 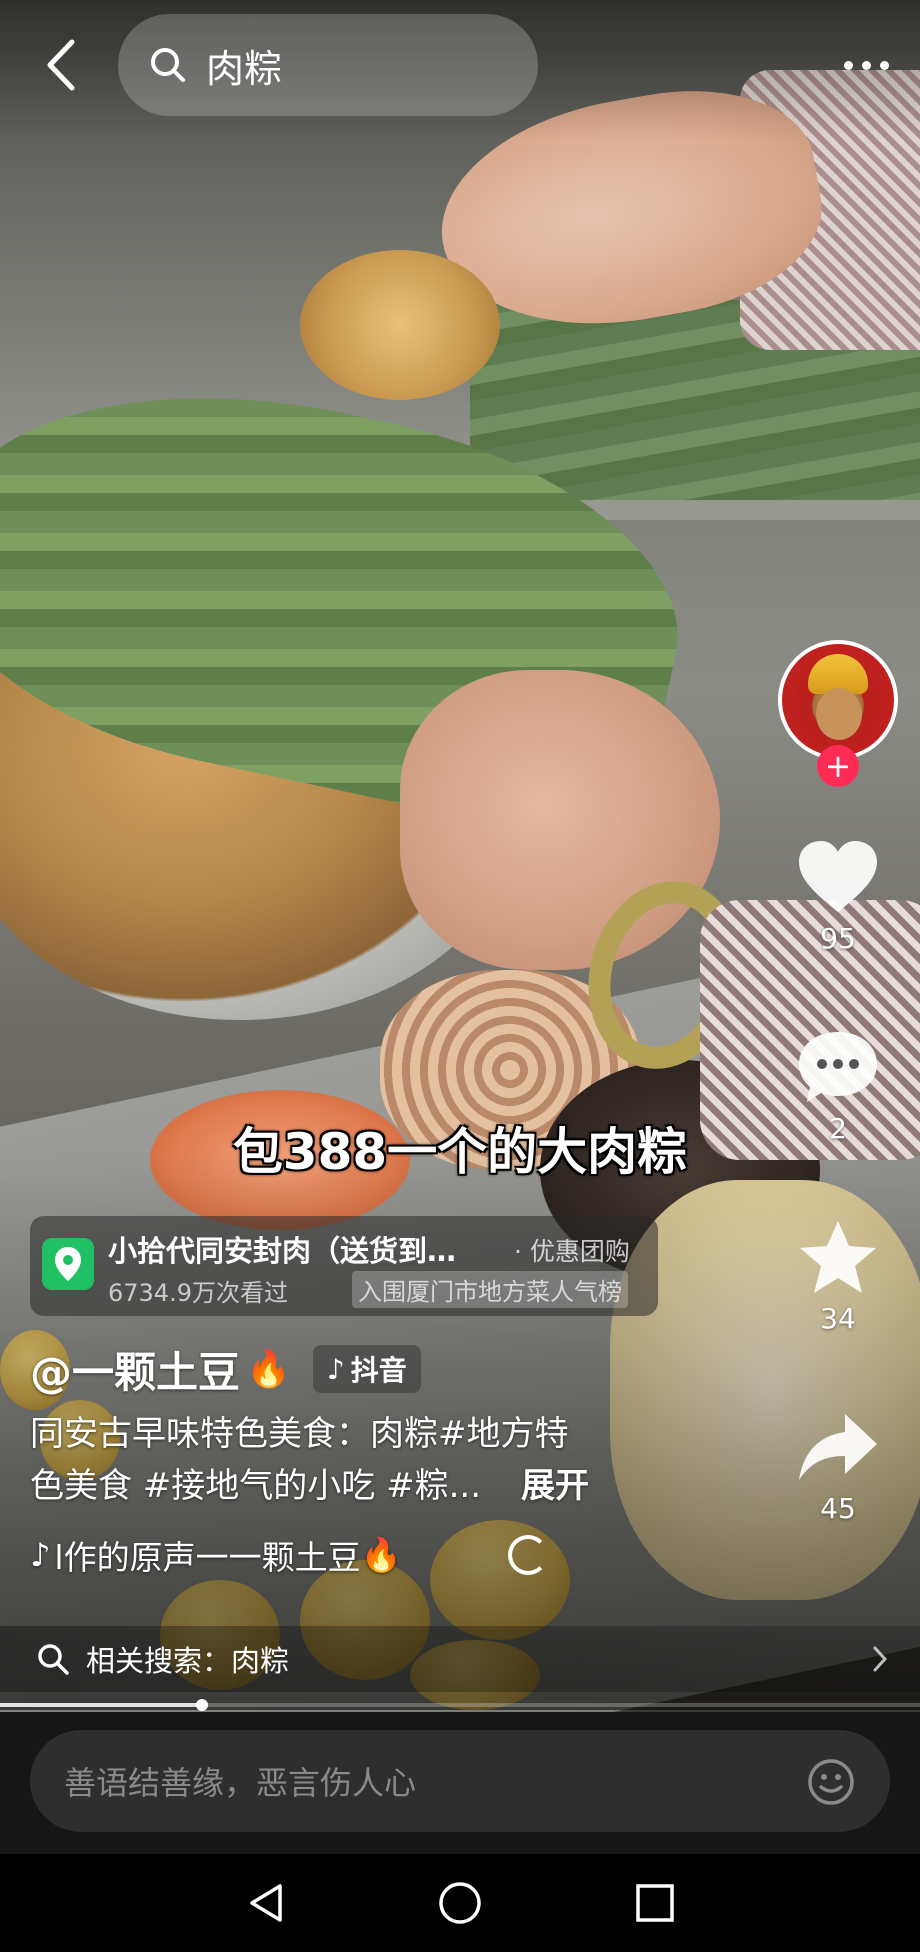 I want to click on like-count: 95, so click(x=838, y=938).